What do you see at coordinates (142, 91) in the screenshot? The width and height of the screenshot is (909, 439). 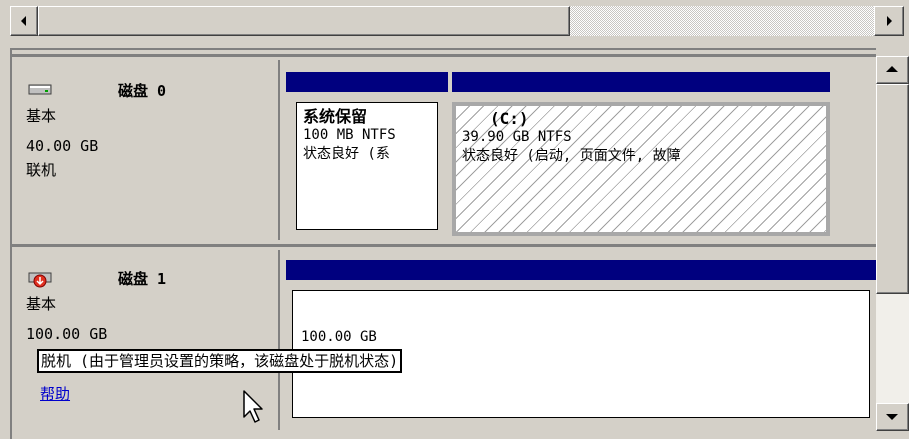 I see `disk0-name: 磁盘 0` at bounding box center [142, 91].